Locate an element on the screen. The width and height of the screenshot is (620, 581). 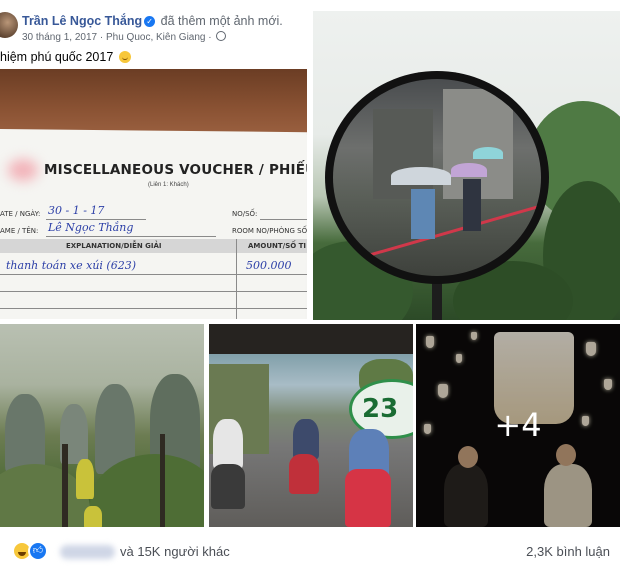
mirror-reflection is located at coordinates (437, 177).